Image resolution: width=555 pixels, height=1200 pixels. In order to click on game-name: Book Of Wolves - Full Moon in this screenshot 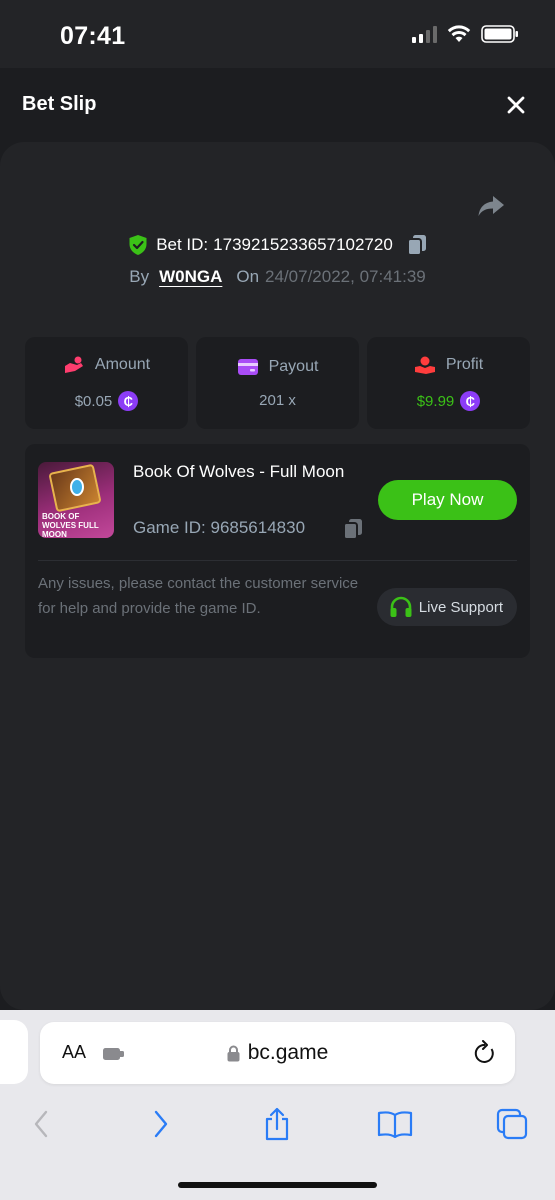, I will do `click(239, 471)`.